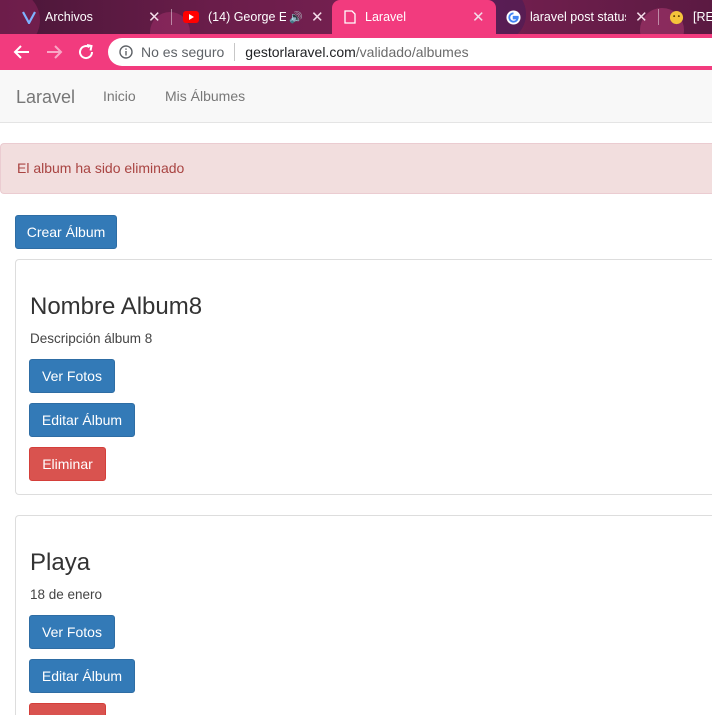 Image resolution: width=712 pixels, height=715 pixels. Describe the element at coordinates (69, 17) in the screenshot. I see `tab-title: Archivos` at that location.